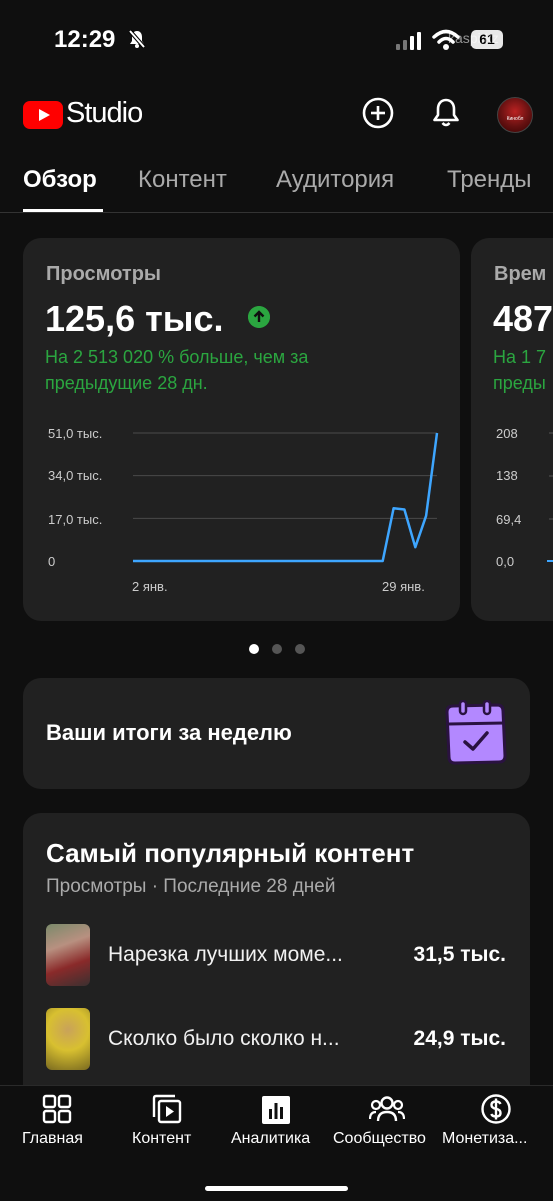 This screenshot has height=1201, width=553. What do you see at coordinates (60, 180) in the screenshot?
I see `tab-overview: Обзор` at bounding box center [60, 180].